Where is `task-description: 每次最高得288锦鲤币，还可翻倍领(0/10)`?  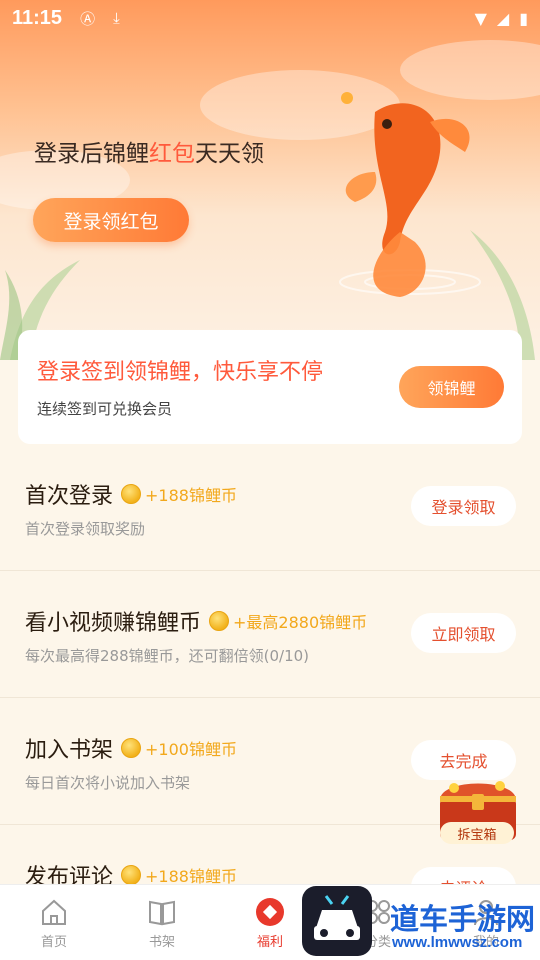 task-description: 每次最高得288锦鲤币，还可翻倍领(0/10) is located at coordinates (167, 656).